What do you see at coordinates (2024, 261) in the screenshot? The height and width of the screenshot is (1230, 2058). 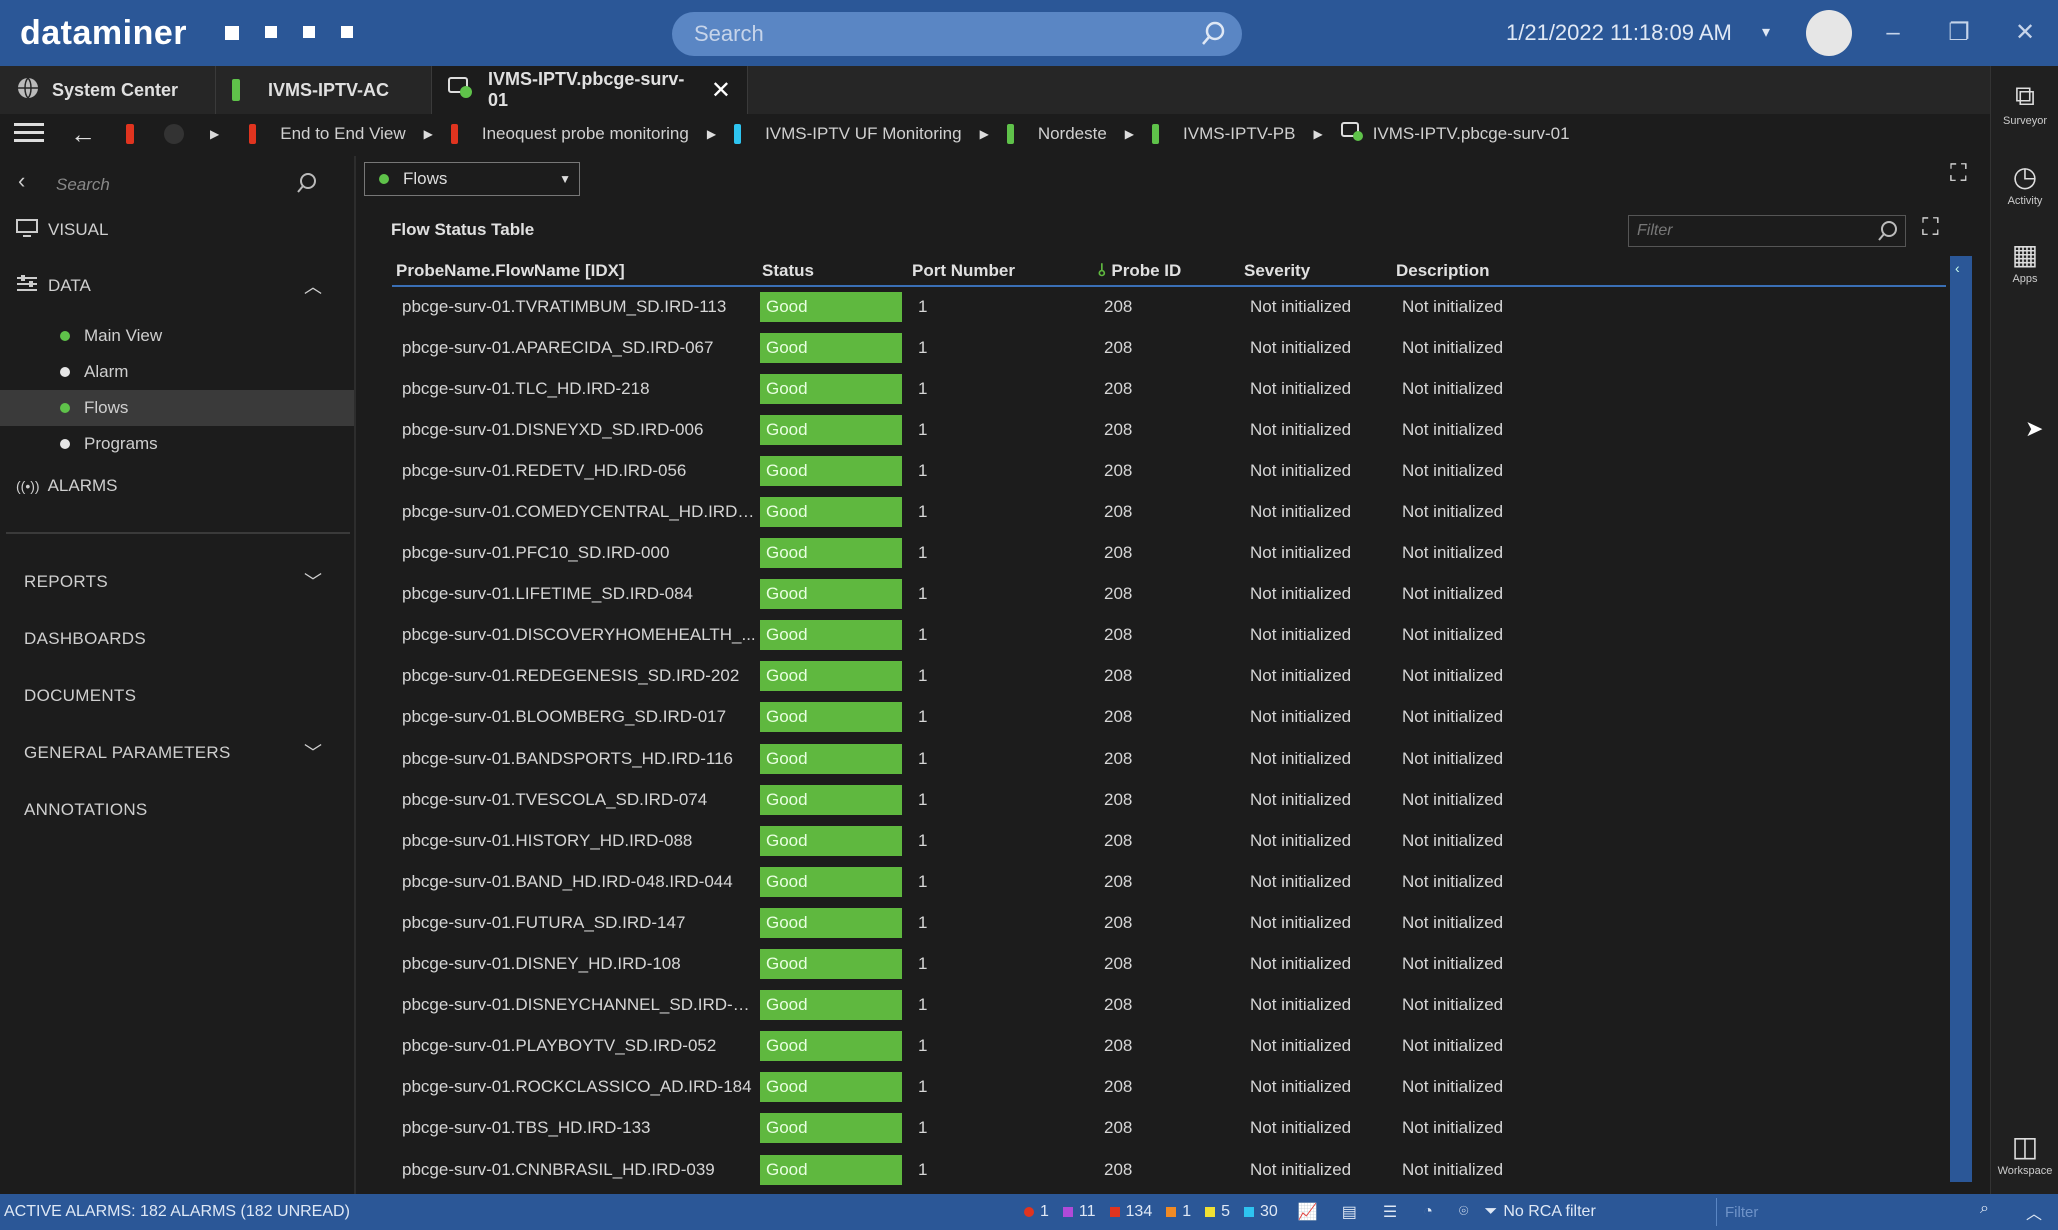 I see `apps-button: ▦ Apps` at bounding box center [2024, 261].